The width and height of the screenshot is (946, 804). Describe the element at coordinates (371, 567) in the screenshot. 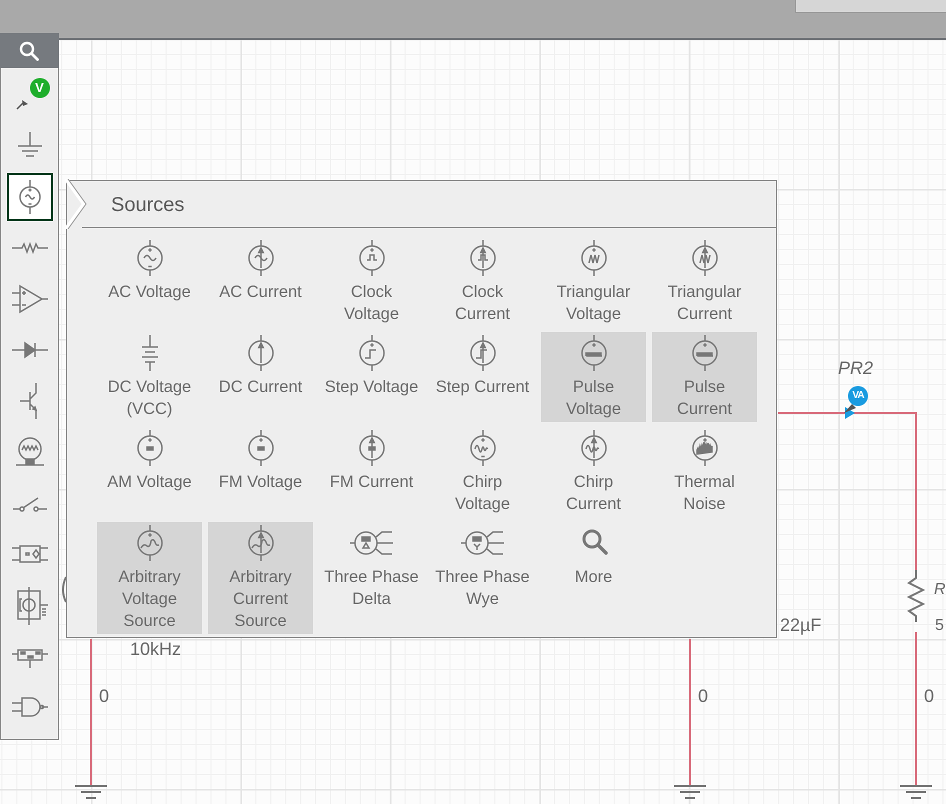

I see `source-item: Three Phase Delta` at that location.